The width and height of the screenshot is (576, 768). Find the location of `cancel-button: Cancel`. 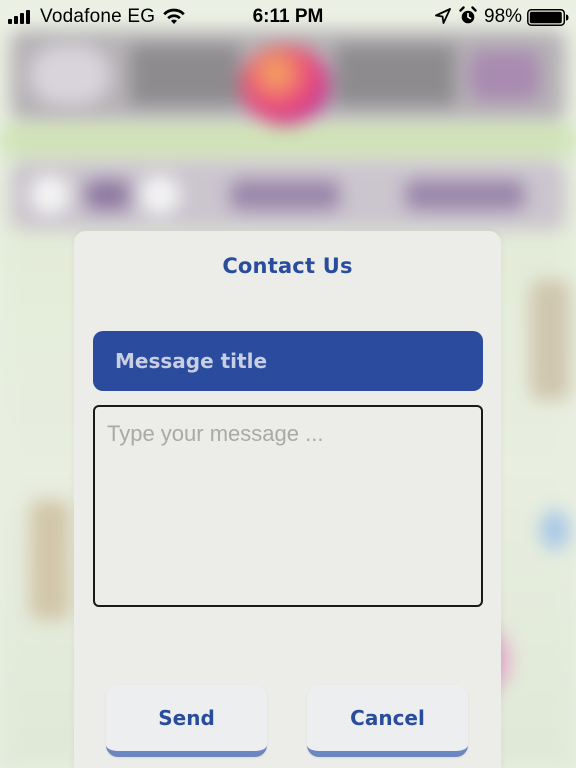

cancel-button: Cancel is located at coordinates (387, 721).